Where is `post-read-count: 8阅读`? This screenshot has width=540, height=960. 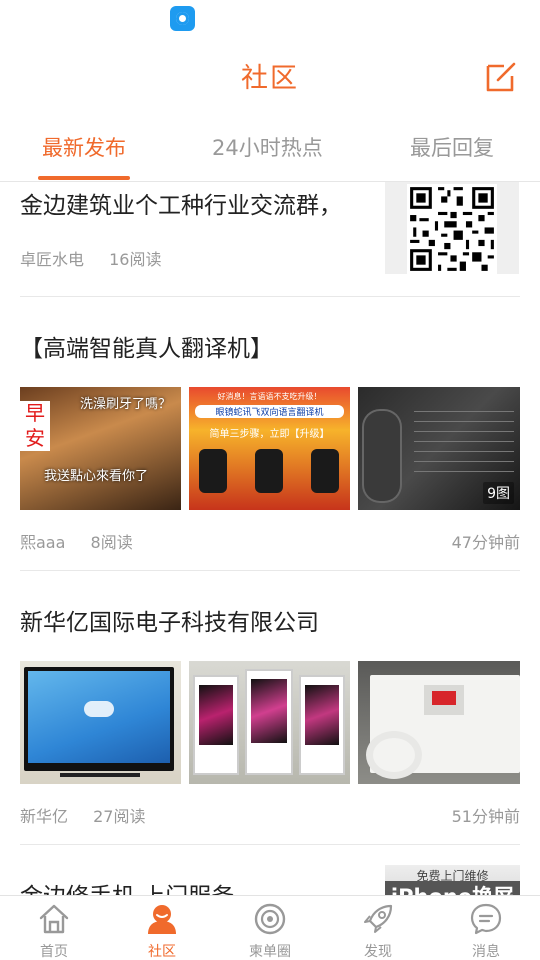
post-read-count: 8阅读 is located at coordinates (111, 542).